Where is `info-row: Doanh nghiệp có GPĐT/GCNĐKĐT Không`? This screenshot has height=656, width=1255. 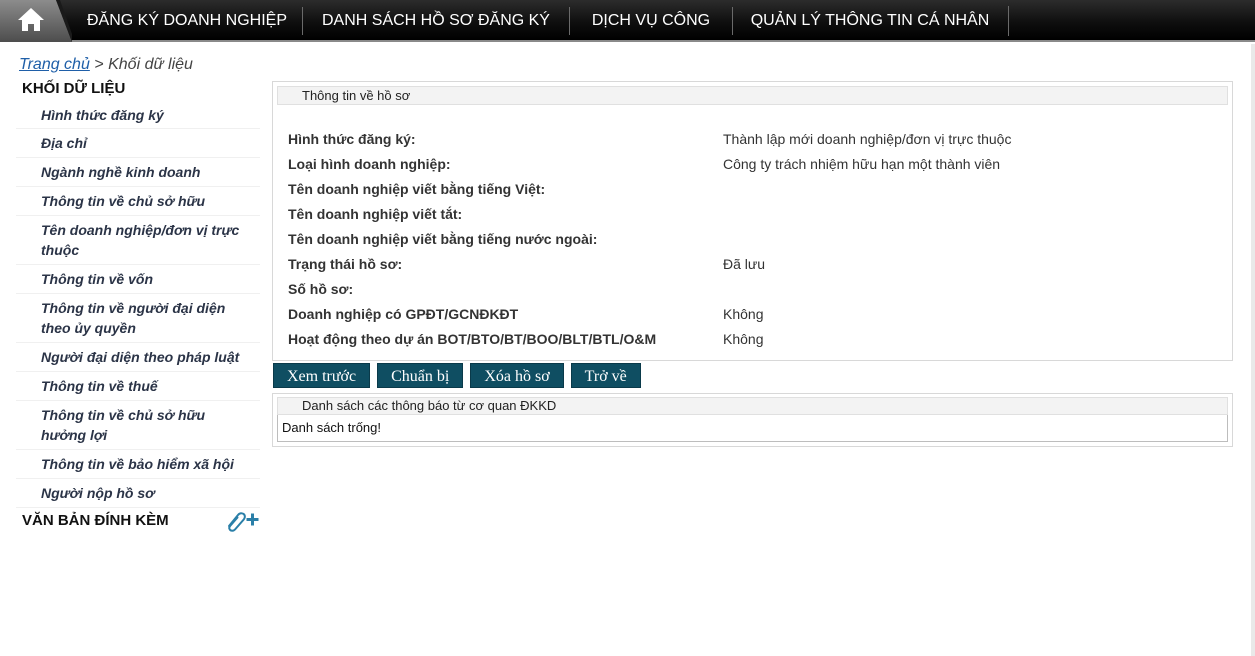
info-row: Doanh nghiệp có GPĐT/GCNĐKĐT Không is located at coordinates (760, 316).